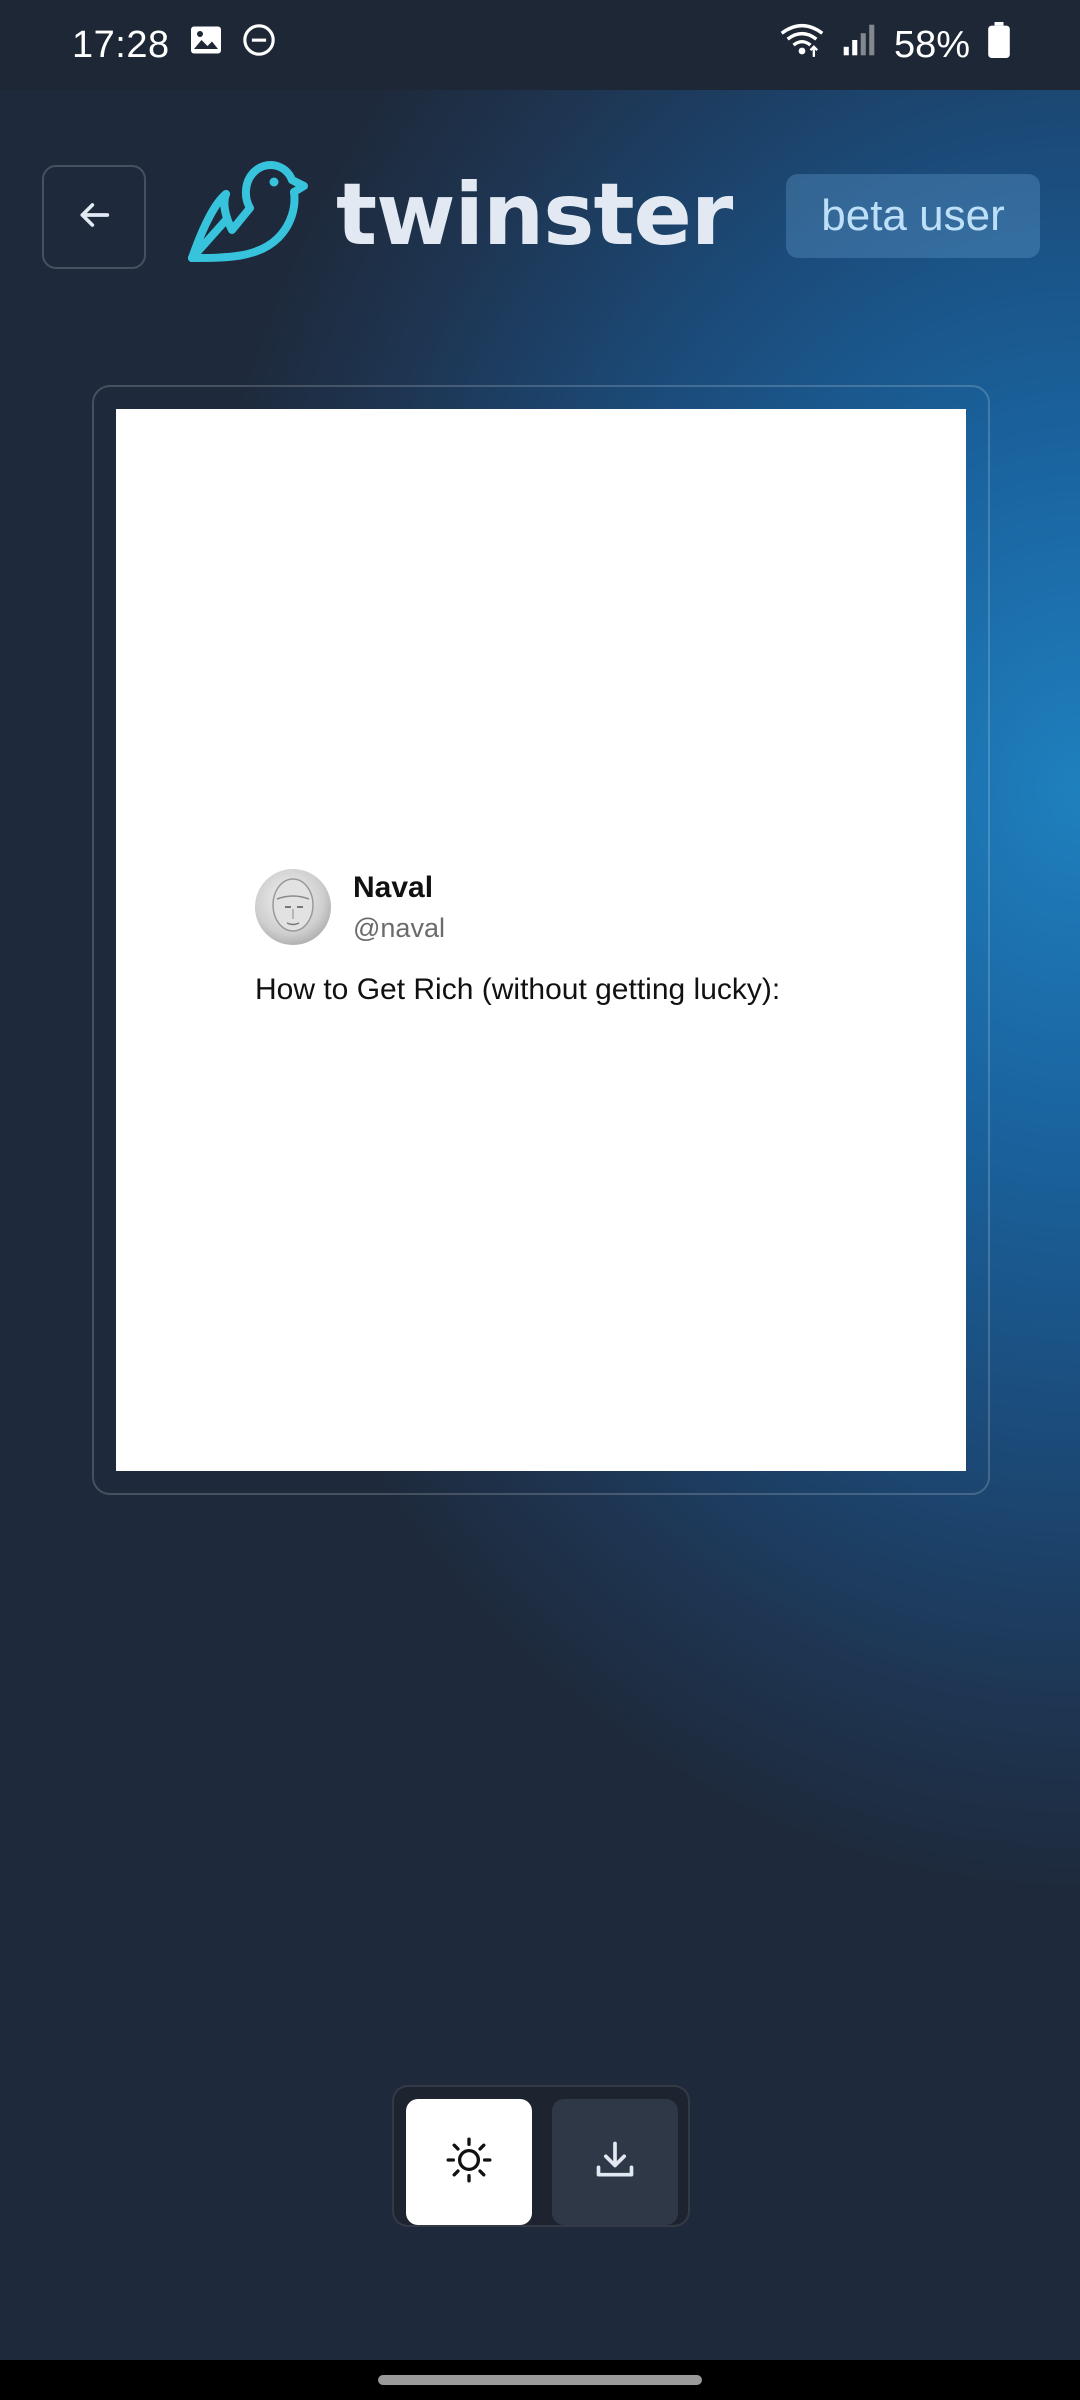  Describe the element at coordinates (206, 45) in the screenshot. I see `gallery-icon` at that location.